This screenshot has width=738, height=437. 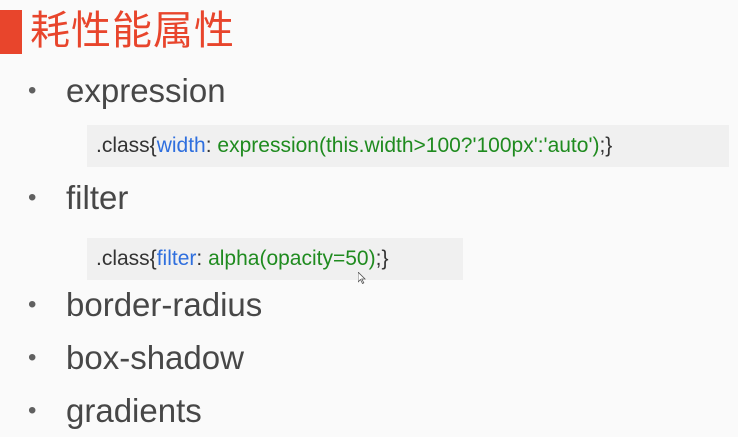 What do you see at coordinates (292, 258) in the screenshot?
I see `code-value: alpha(opacity=50)` at bounding box center [292, 258].